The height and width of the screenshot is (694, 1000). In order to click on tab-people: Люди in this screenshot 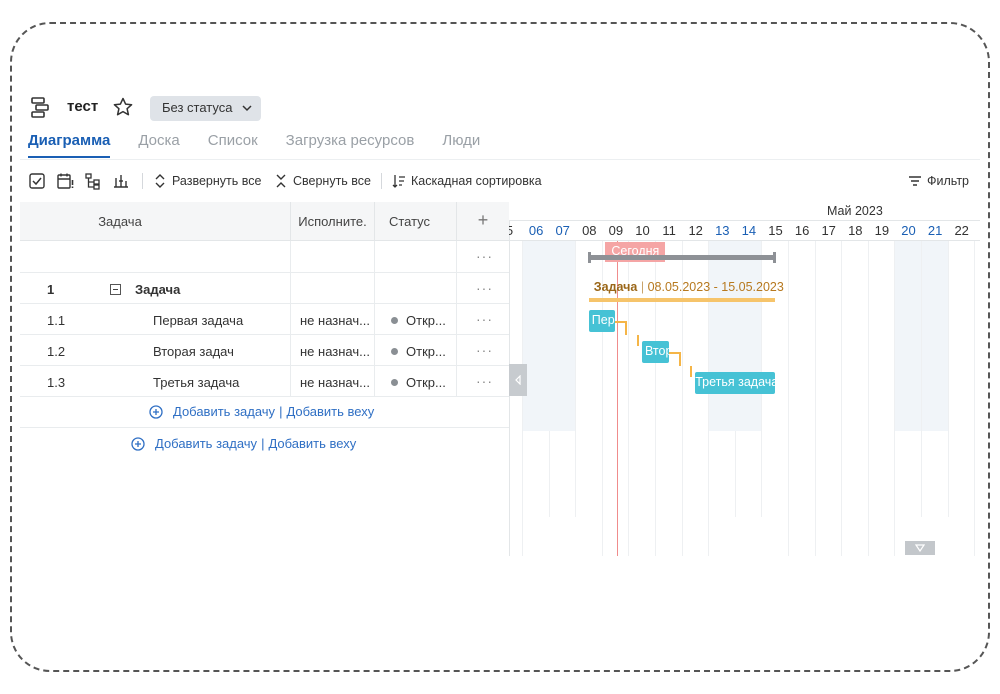, I will do `click(457, 145)`.